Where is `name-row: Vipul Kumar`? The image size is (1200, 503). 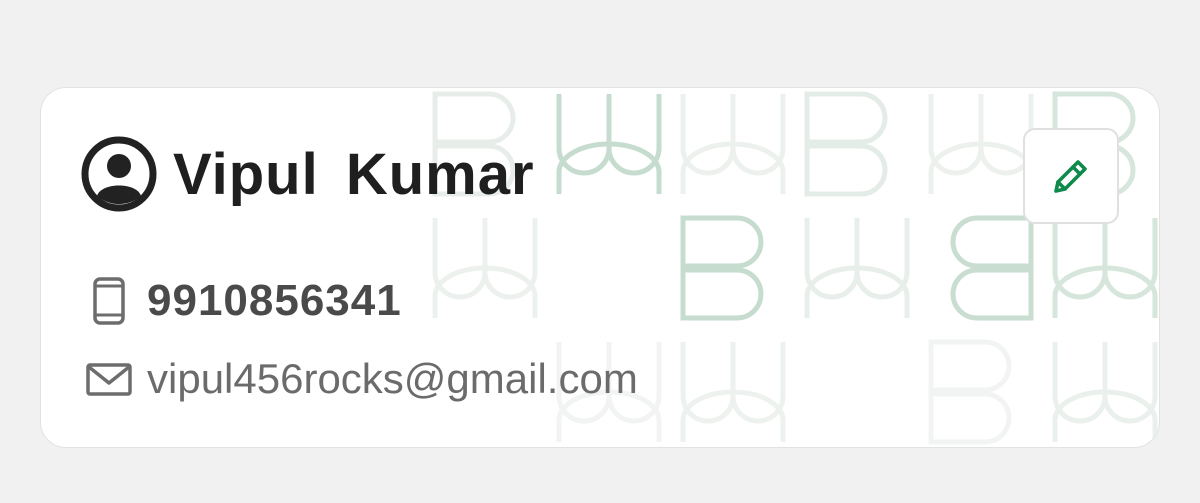 name-row: Vipul Kumar is located at coordinates (308, 174).